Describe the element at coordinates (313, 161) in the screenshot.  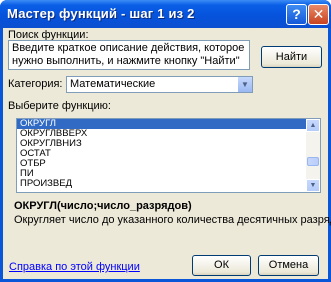
I see `scroll-thumb` at that location.